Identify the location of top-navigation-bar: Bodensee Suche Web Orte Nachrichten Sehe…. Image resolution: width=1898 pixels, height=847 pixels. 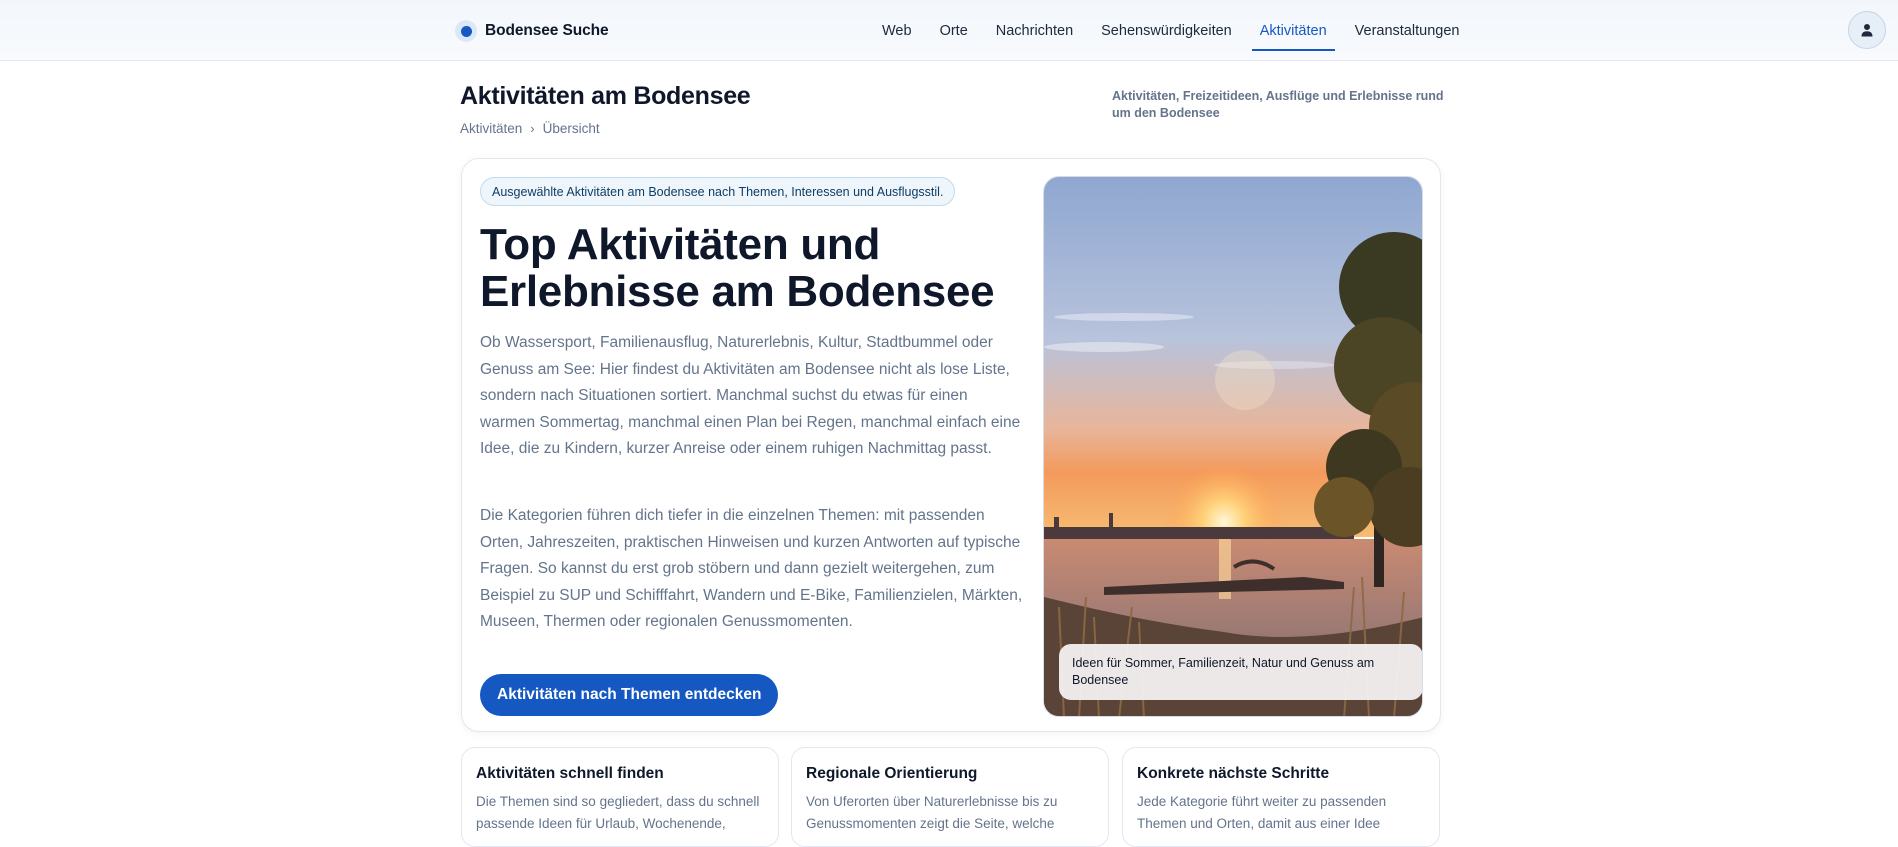
(949, 30).